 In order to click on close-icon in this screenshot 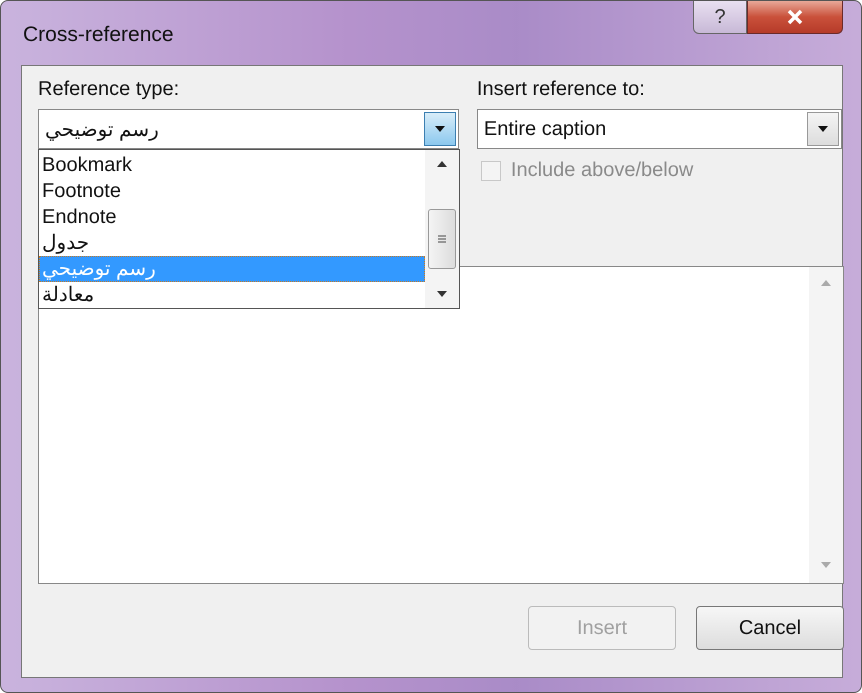, I will do `click(795, 17)`.